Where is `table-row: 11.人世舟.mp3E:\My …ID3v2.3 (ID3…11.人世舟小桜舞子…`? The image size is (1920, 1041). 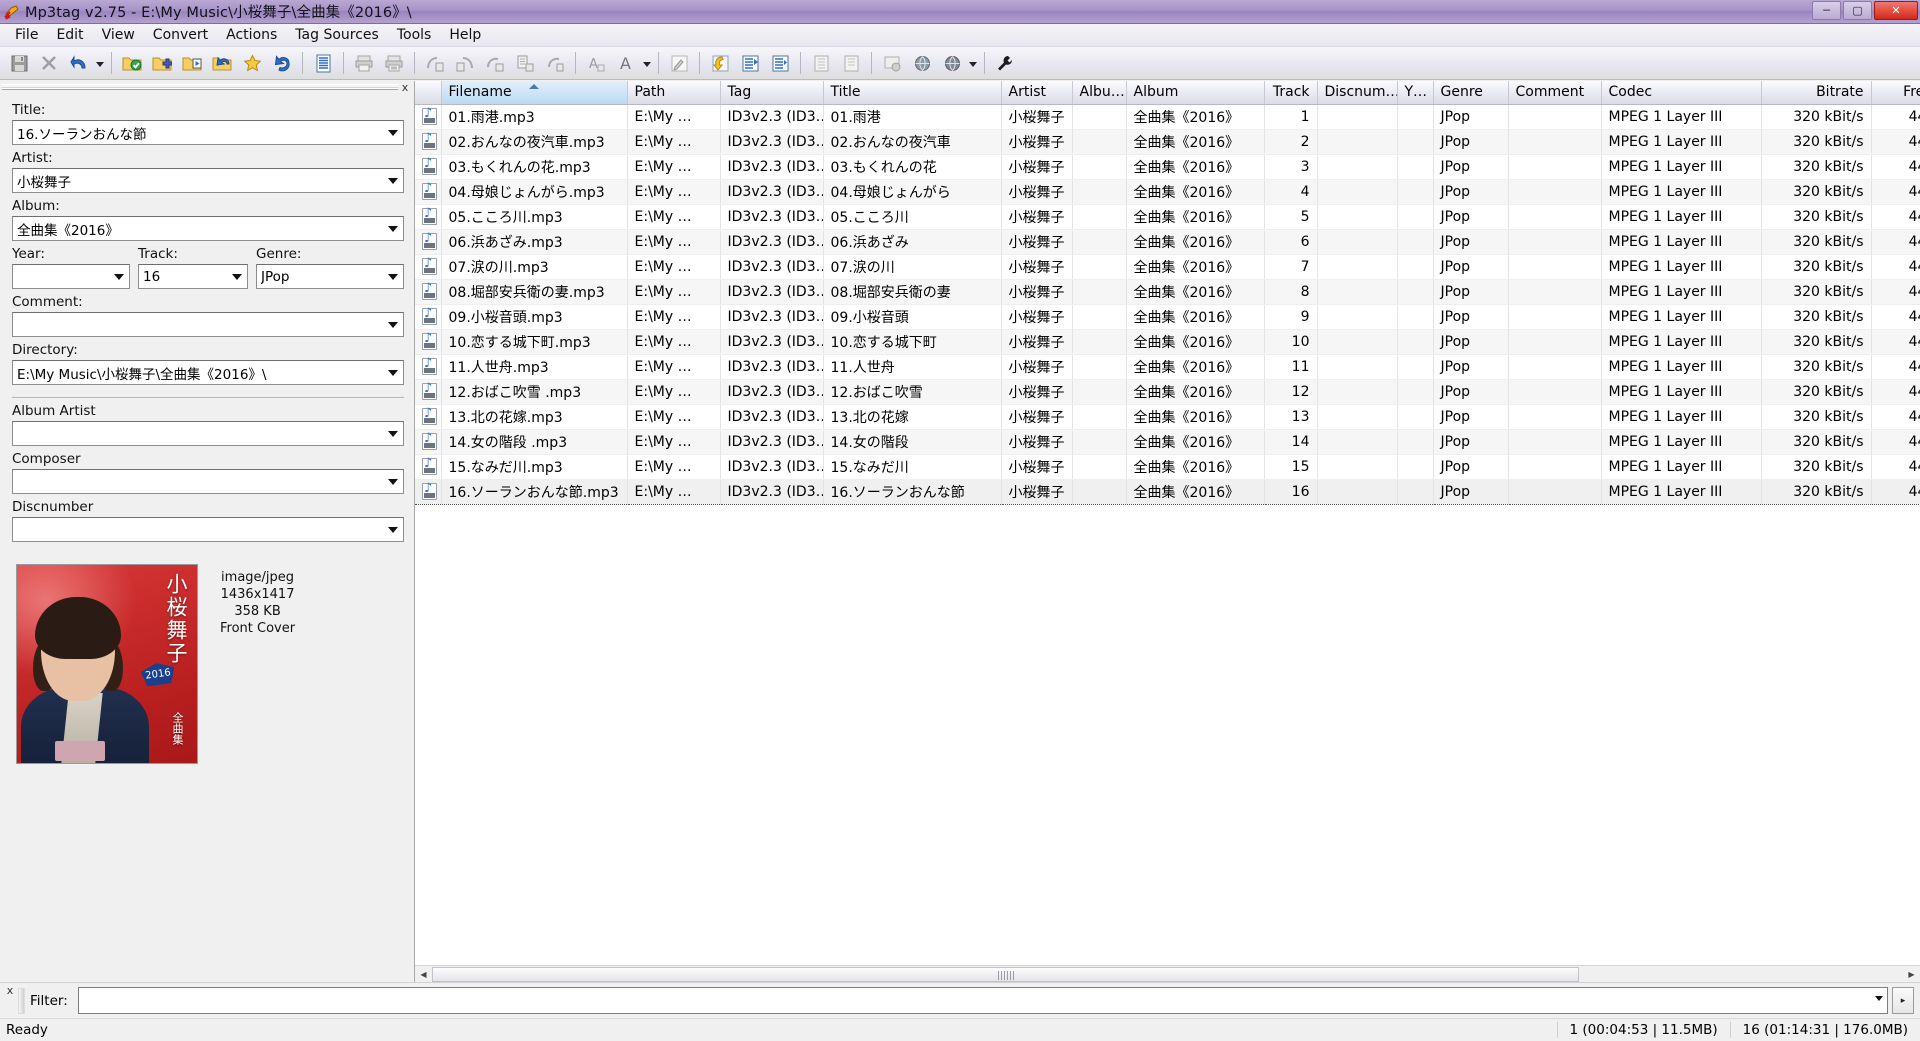 table-row: 11.人世舟.mp3E:\My …ID3v2.3 (ID3…11.人世舟小桜舞子… is located at coordinates (1167, 367).